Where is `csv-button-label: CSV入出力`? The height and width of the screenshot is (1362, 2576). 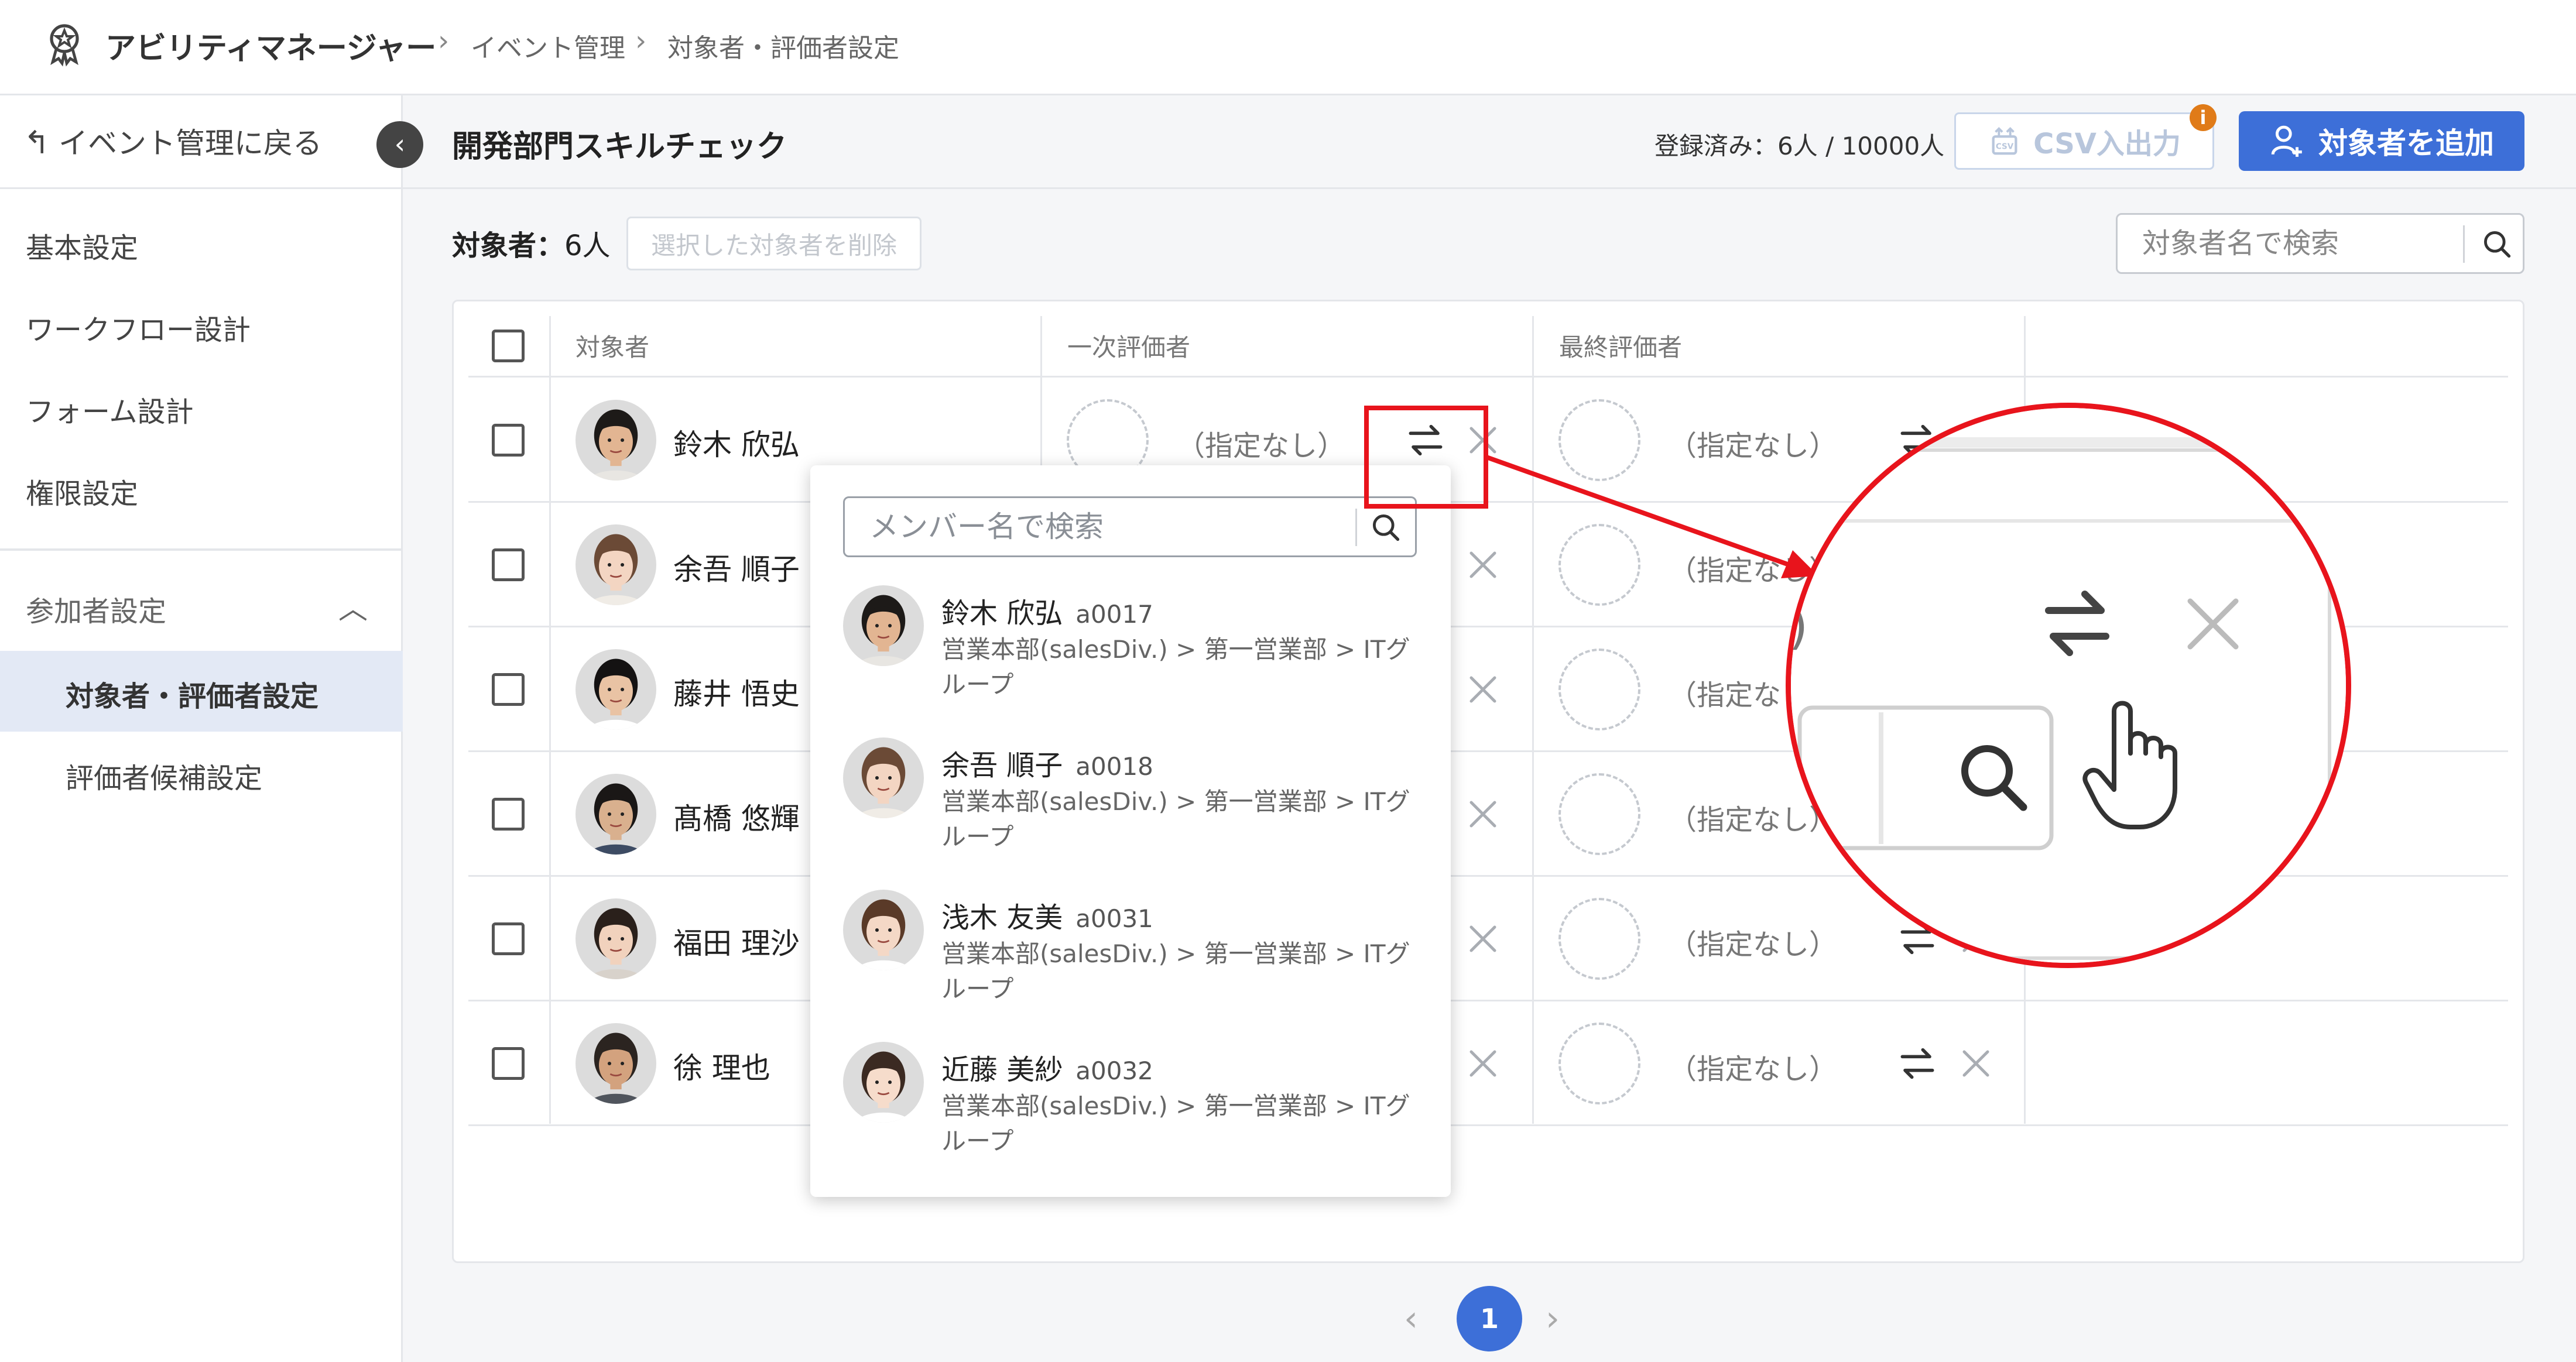
csv-button-label: CSV入出力 is located at coordinates (2107, 144).